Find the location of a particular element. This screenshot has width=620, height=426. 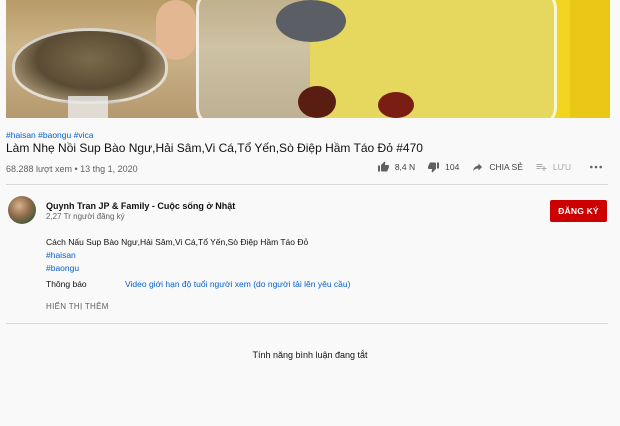

video-frame-ladle is located at coordinates (311, 21).